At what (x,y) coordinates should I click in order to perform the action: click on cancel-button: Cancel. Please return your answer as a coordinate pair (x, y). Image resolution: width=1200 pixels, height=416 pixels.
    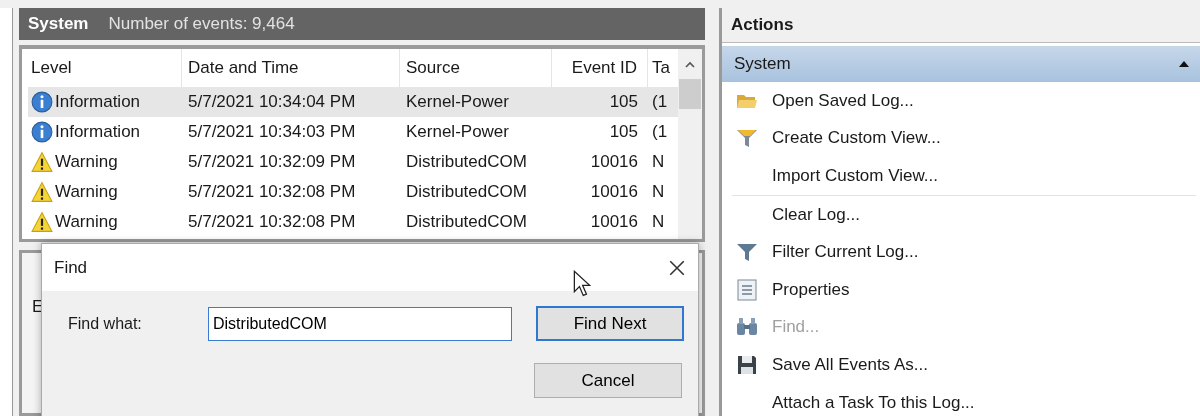
    Looking at the image, I should click on (608, 380).